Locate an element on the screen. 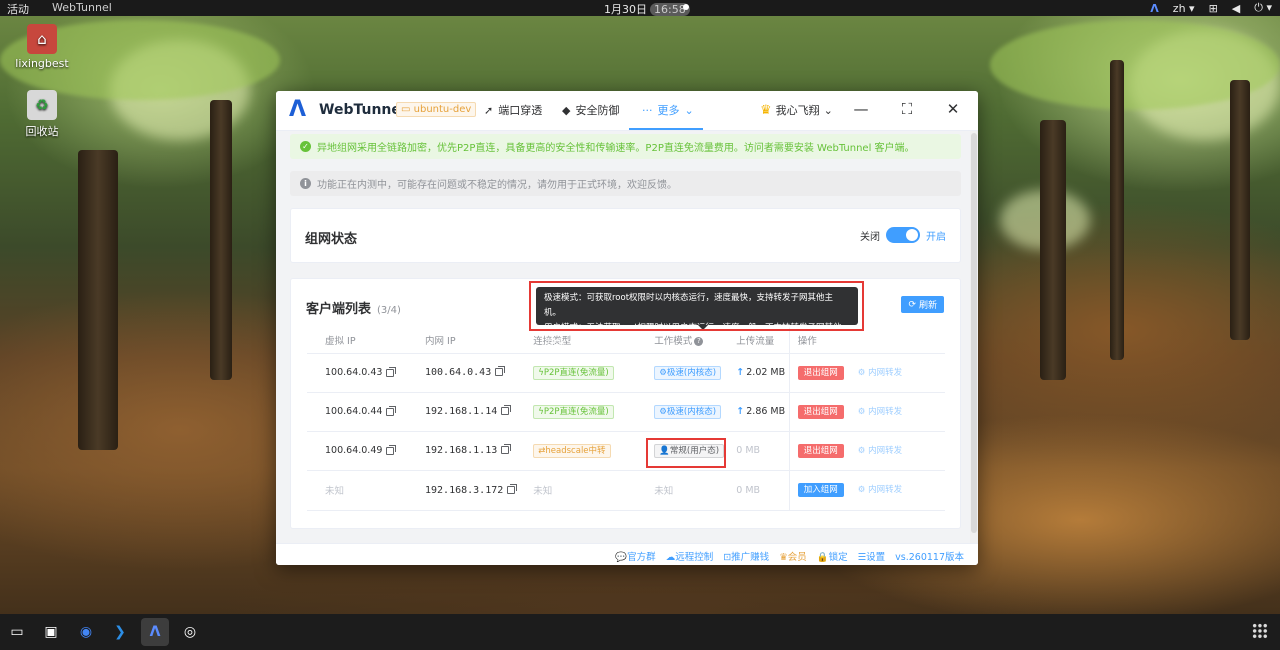 The height and width of the screenshot is (650, 1280). webtunnel-tray-icon: Ʌ is located at coordinates (1154, 8).